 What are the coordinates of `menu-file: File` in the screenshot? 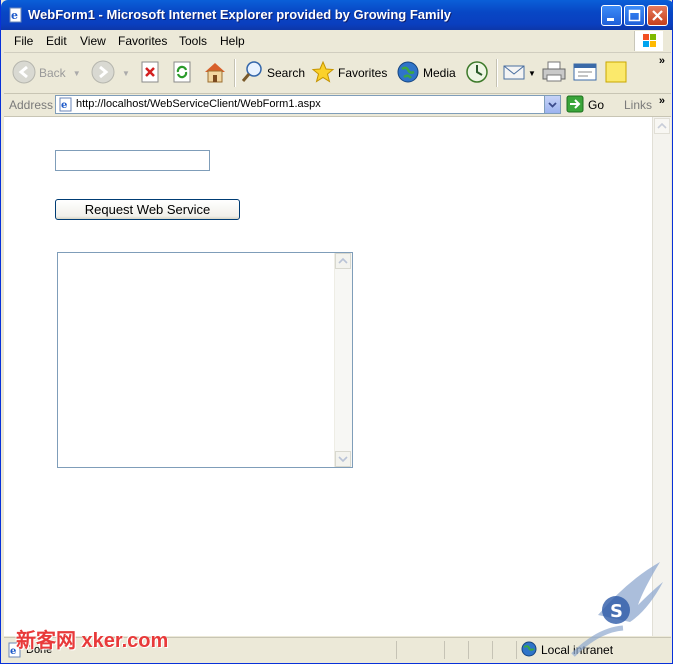 It's located at (23, 41).